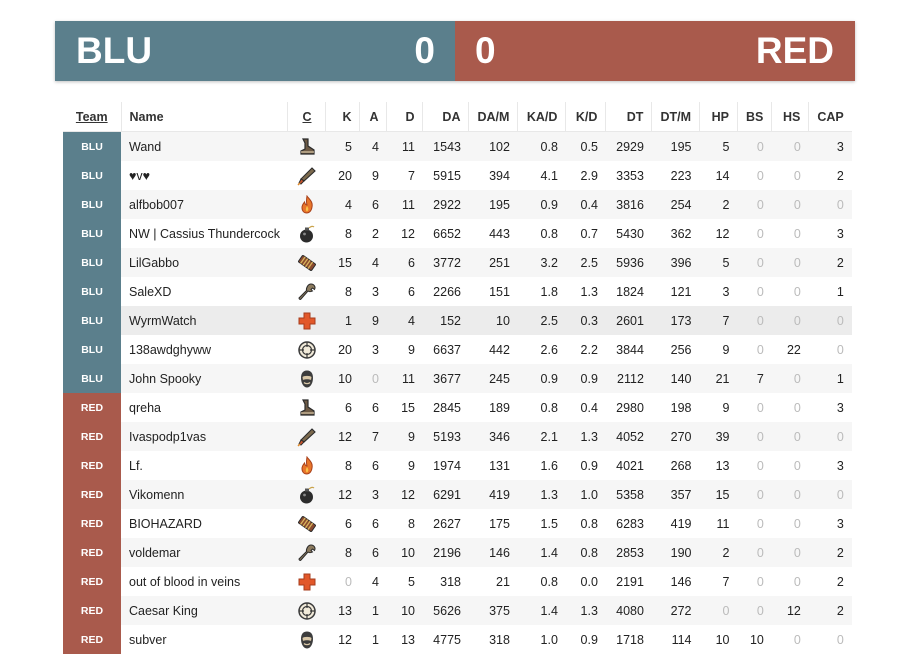 Image resolution: width=902 pixels, height=667 pixels. I want to click on column-header-damage-taken: DT, so click(628, 117).